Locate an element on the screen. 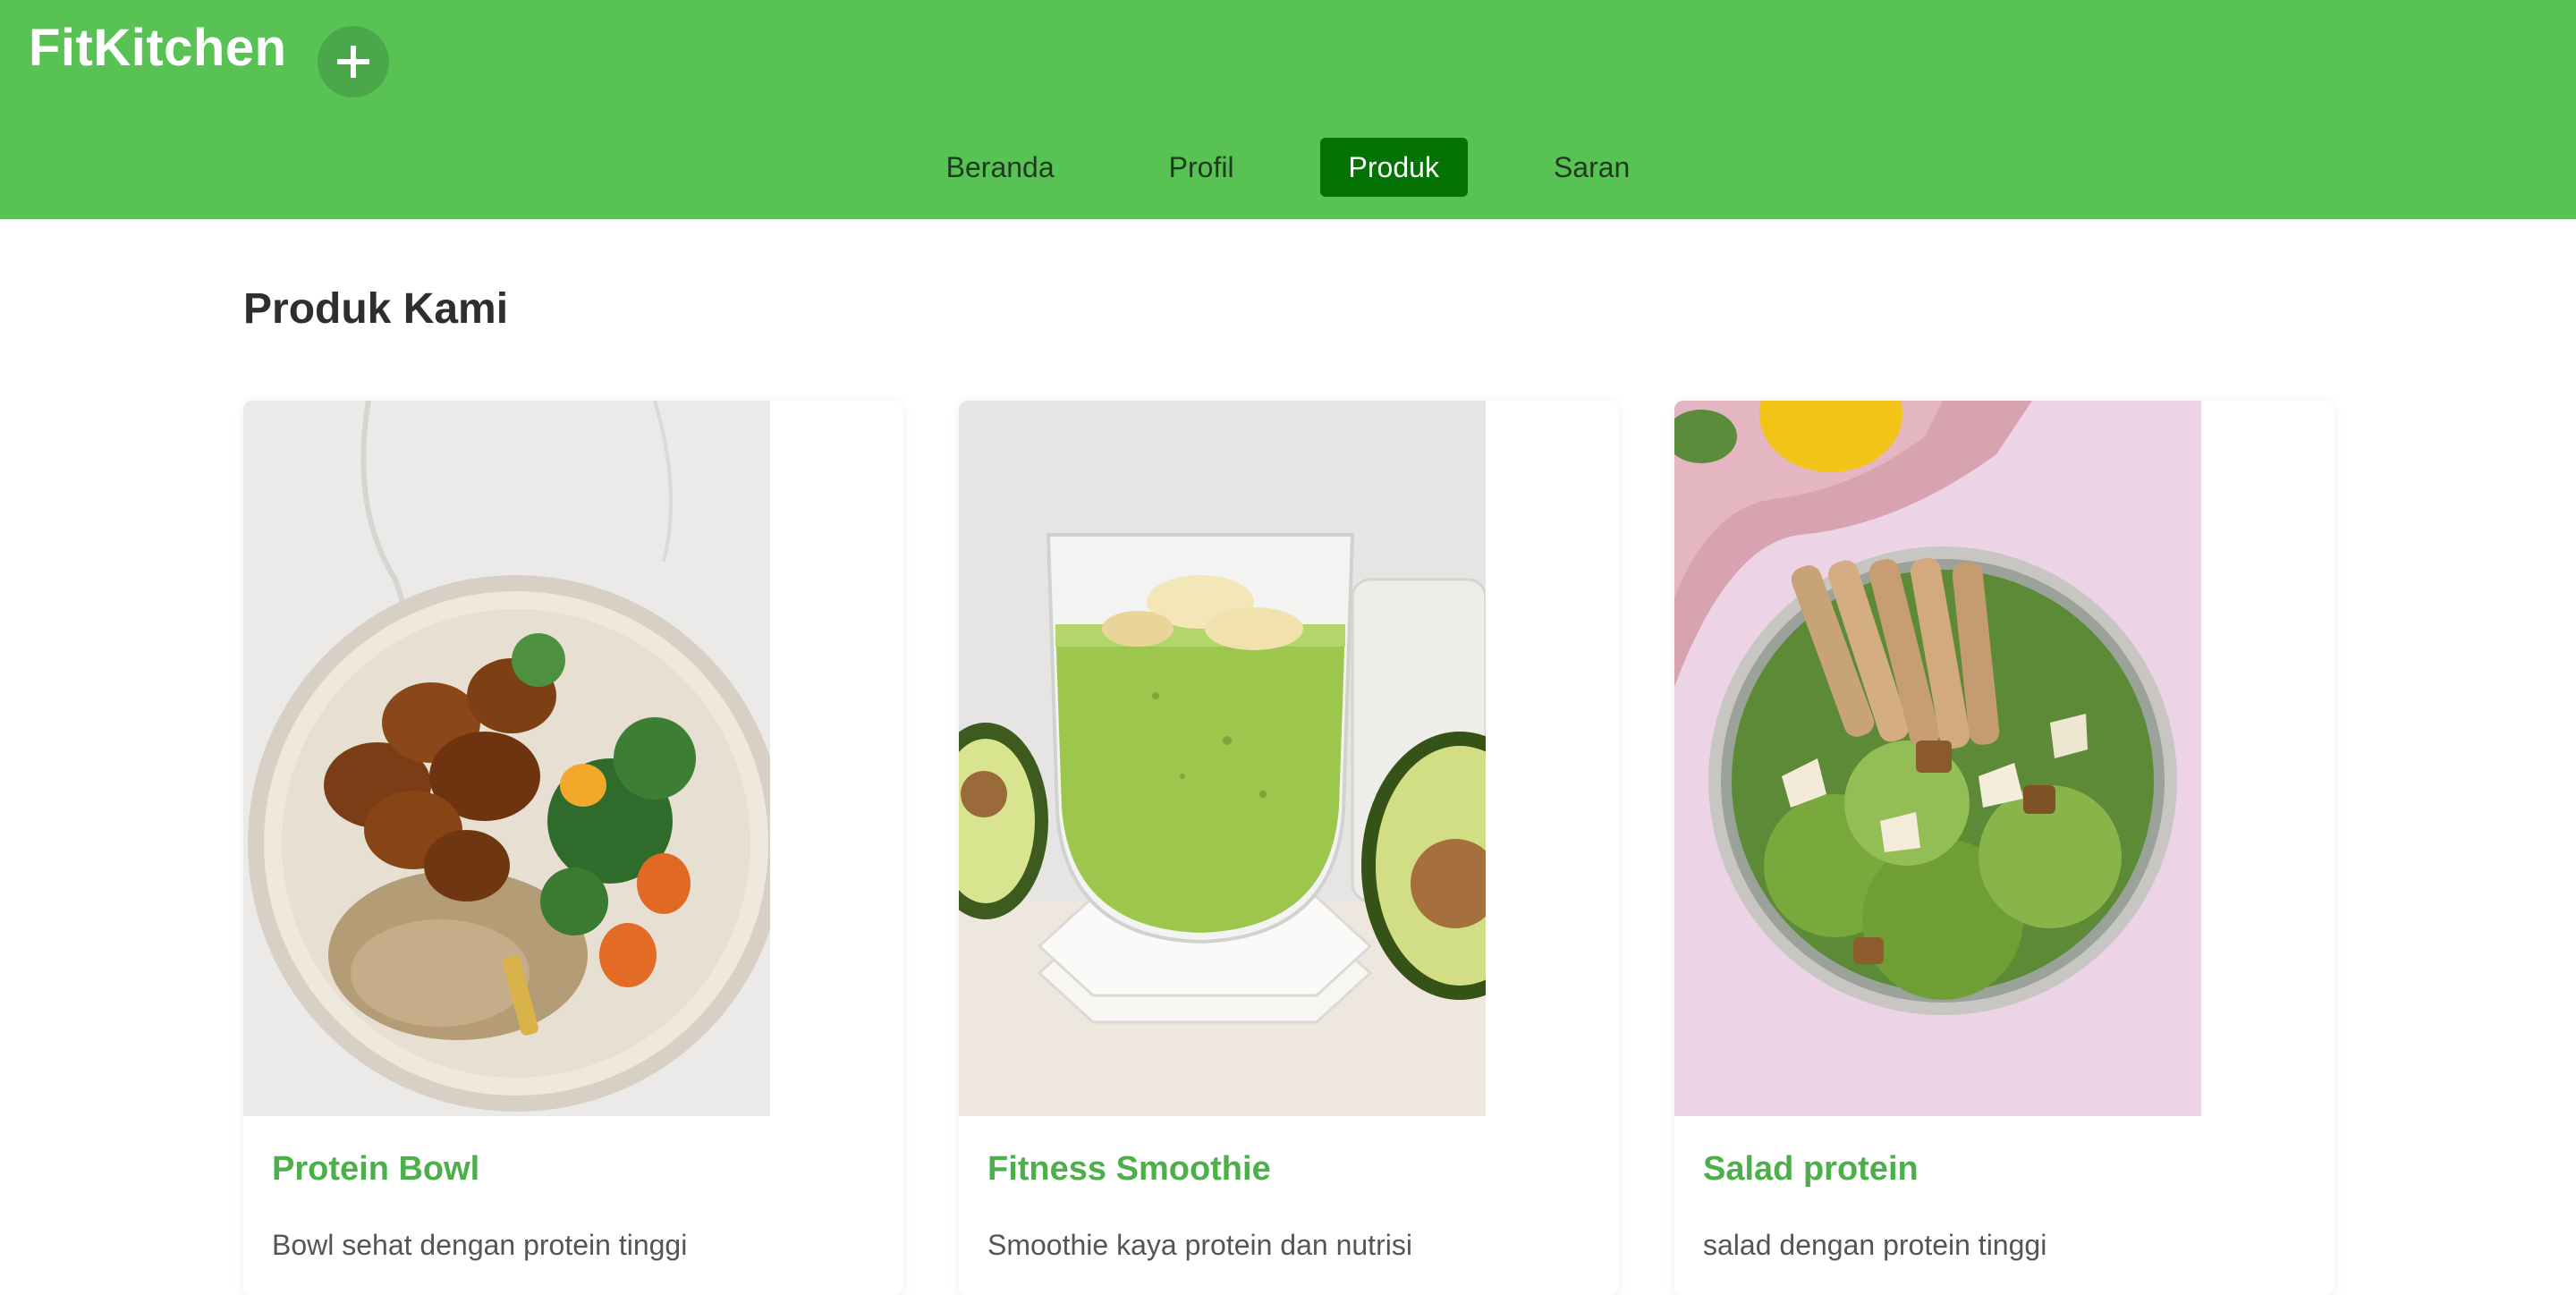 The image size is (2576, 1295). protein-bowl-photo is located at coordinates (506, 758).